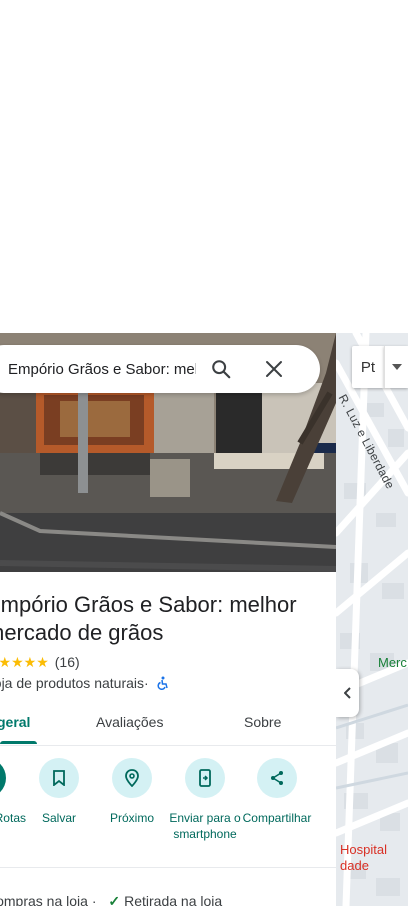 This screenshot has width=408, height=906. I want to click on save-button: Salvar, so click(59, 792).